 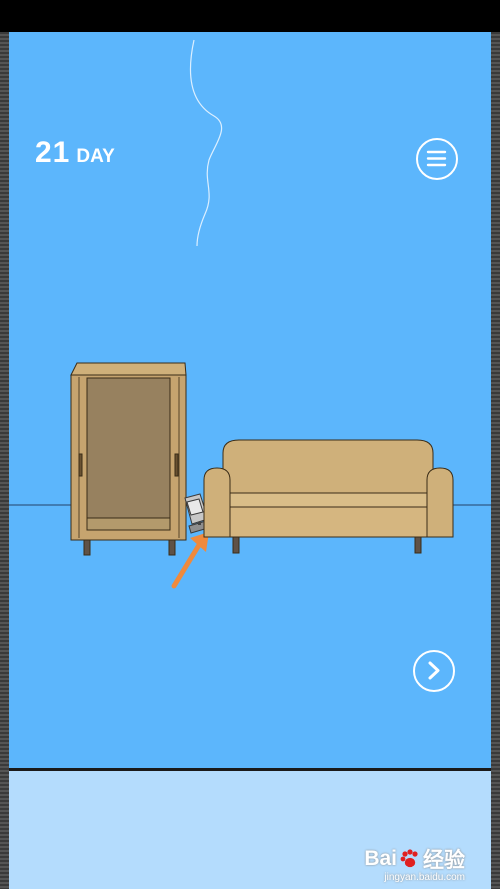 I want to click on next-scene-button, so click(x=434, y=671).